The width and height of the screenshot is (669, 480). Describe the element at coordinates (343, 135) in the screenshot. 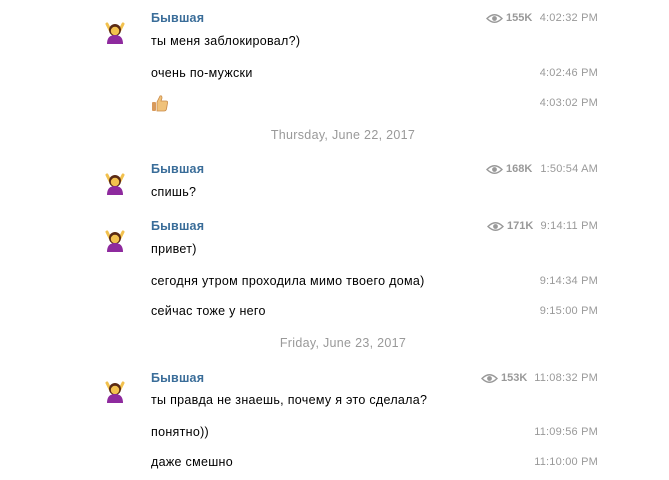

I see `date-separator: Thursday, June 22, 2017` at that location.